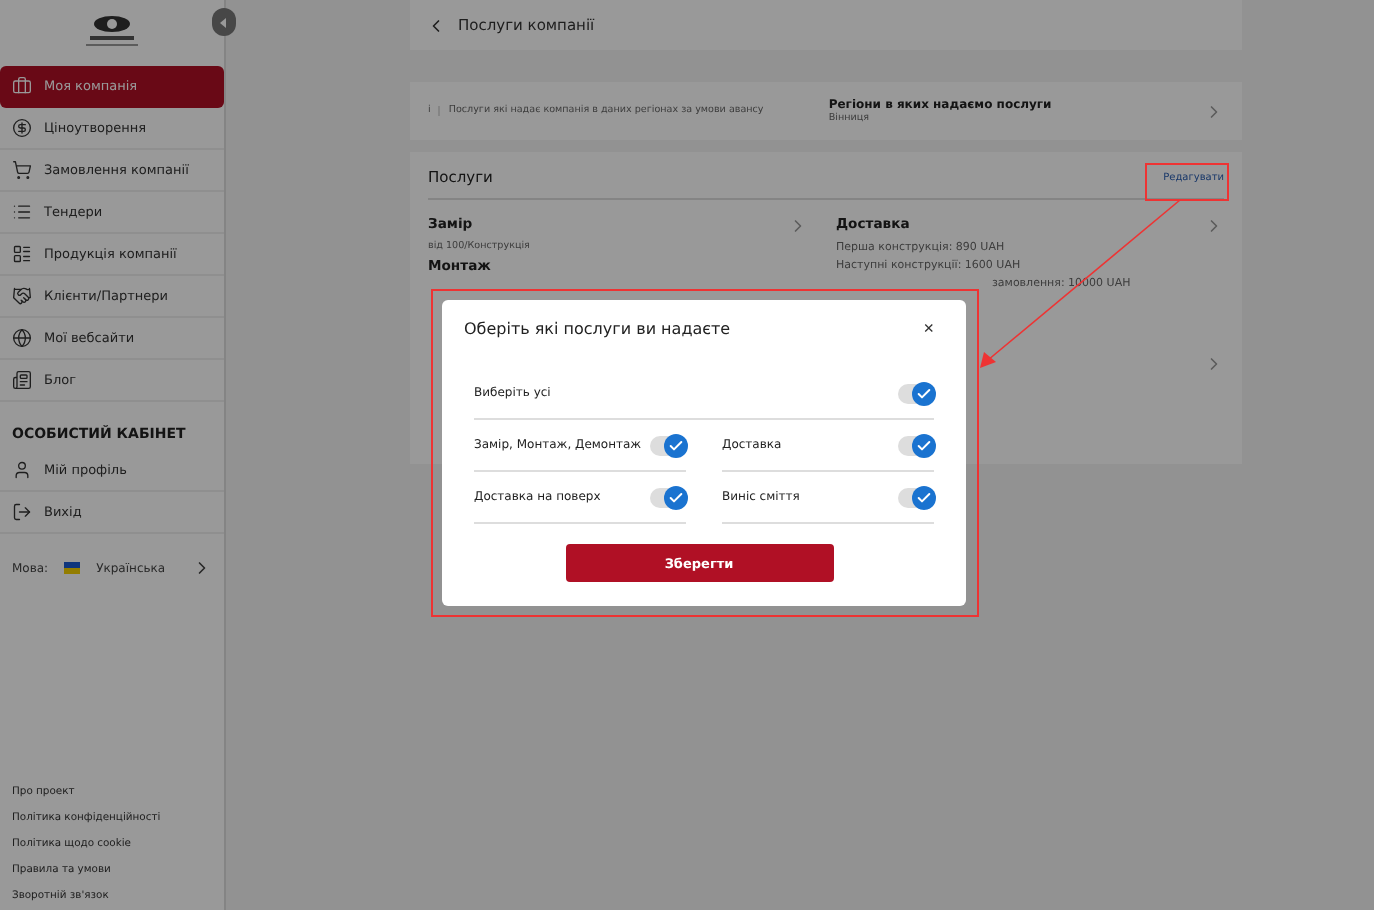  Describe the element at coordinates (22, 380) in the screenshot. I see `newspaper-icon` at that location.